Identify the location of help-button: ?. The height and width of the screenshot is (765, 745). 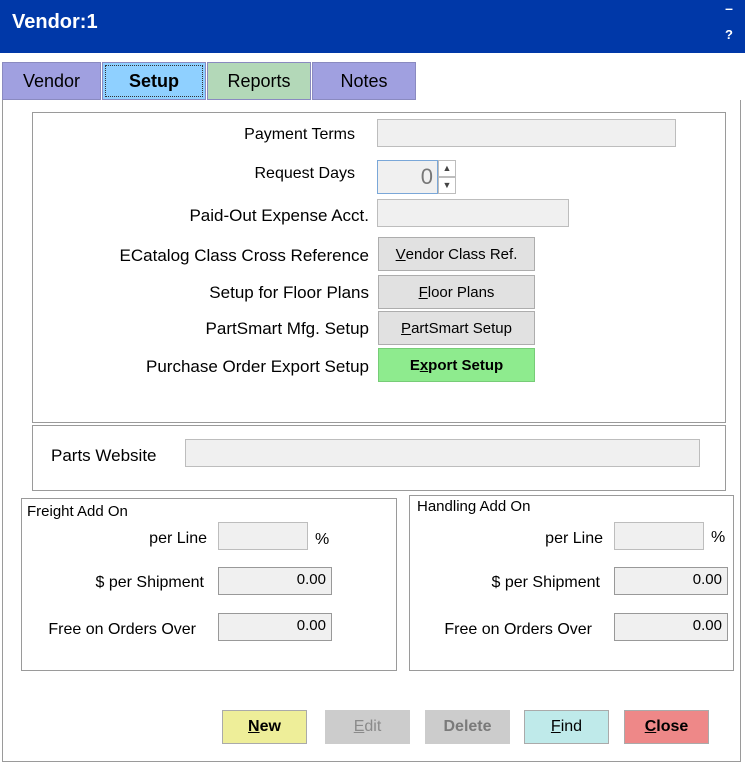
(729, 35).